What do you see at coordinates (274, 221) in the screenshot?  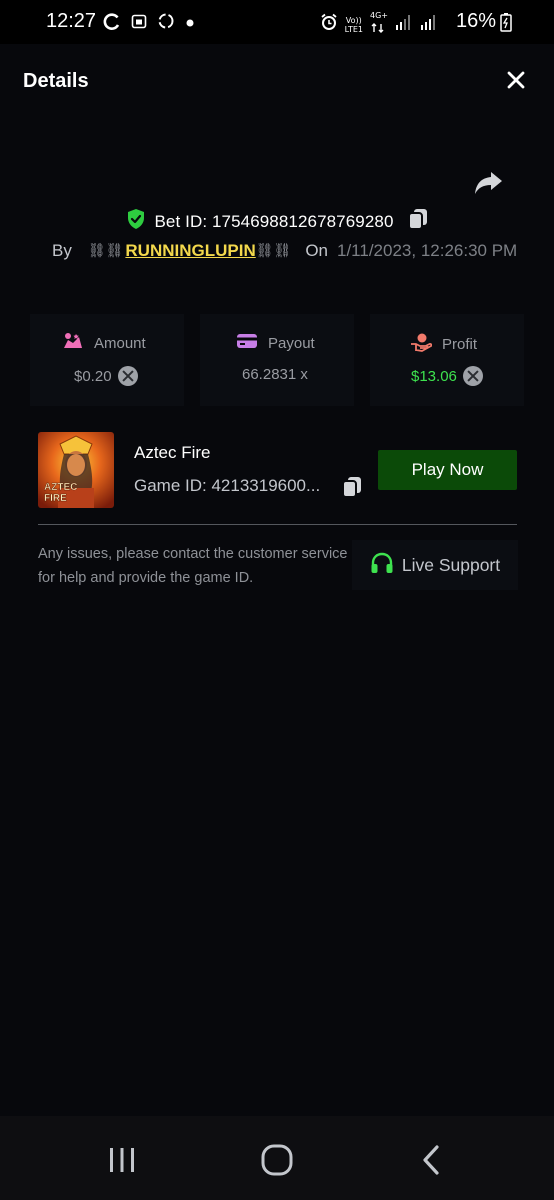 I see `bet-id: Bet ID: 1754698812678769280` at bounding box center [274, 221].